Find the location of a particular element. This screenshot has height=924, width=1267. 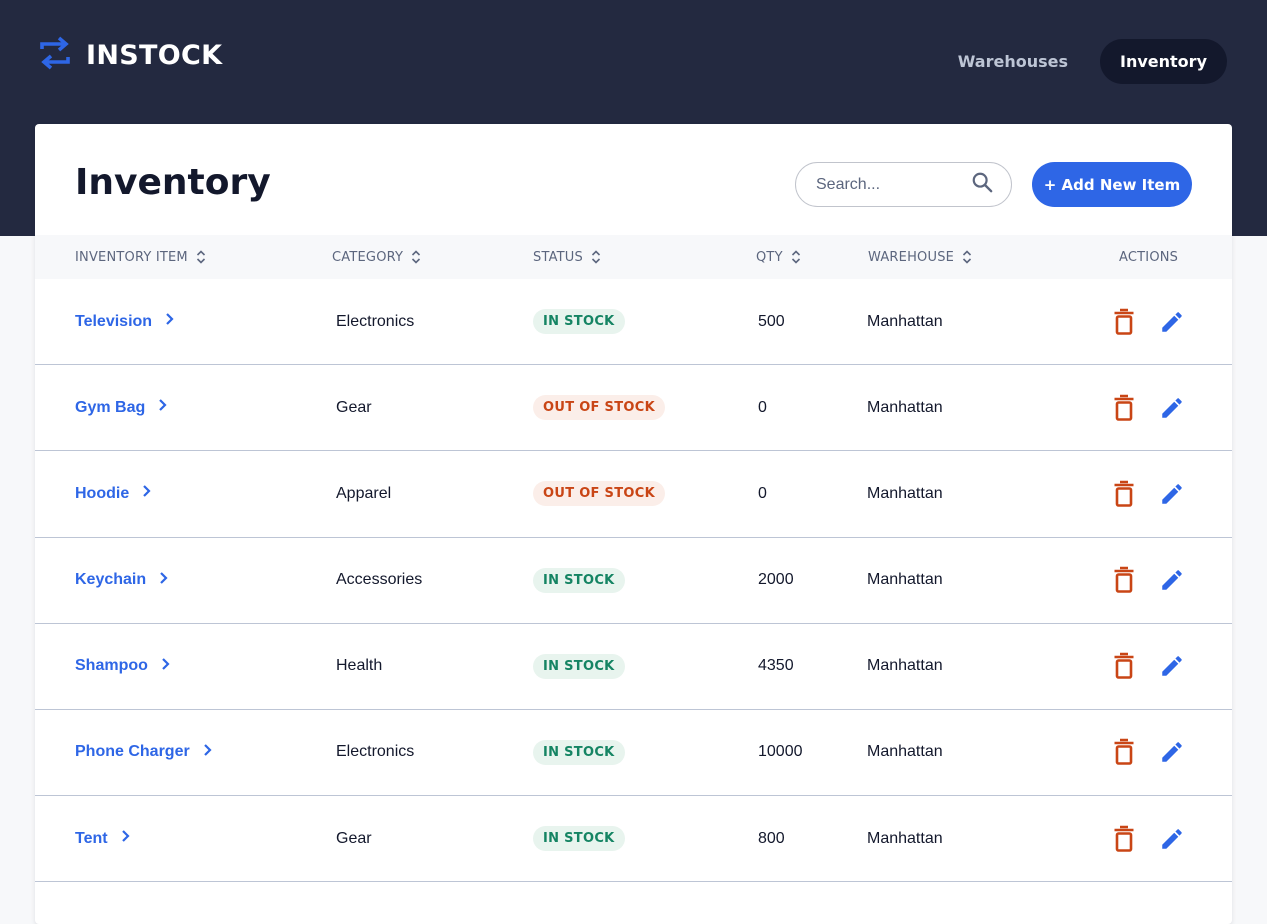

page-title: Inventory is located at coordinates (173, 182).